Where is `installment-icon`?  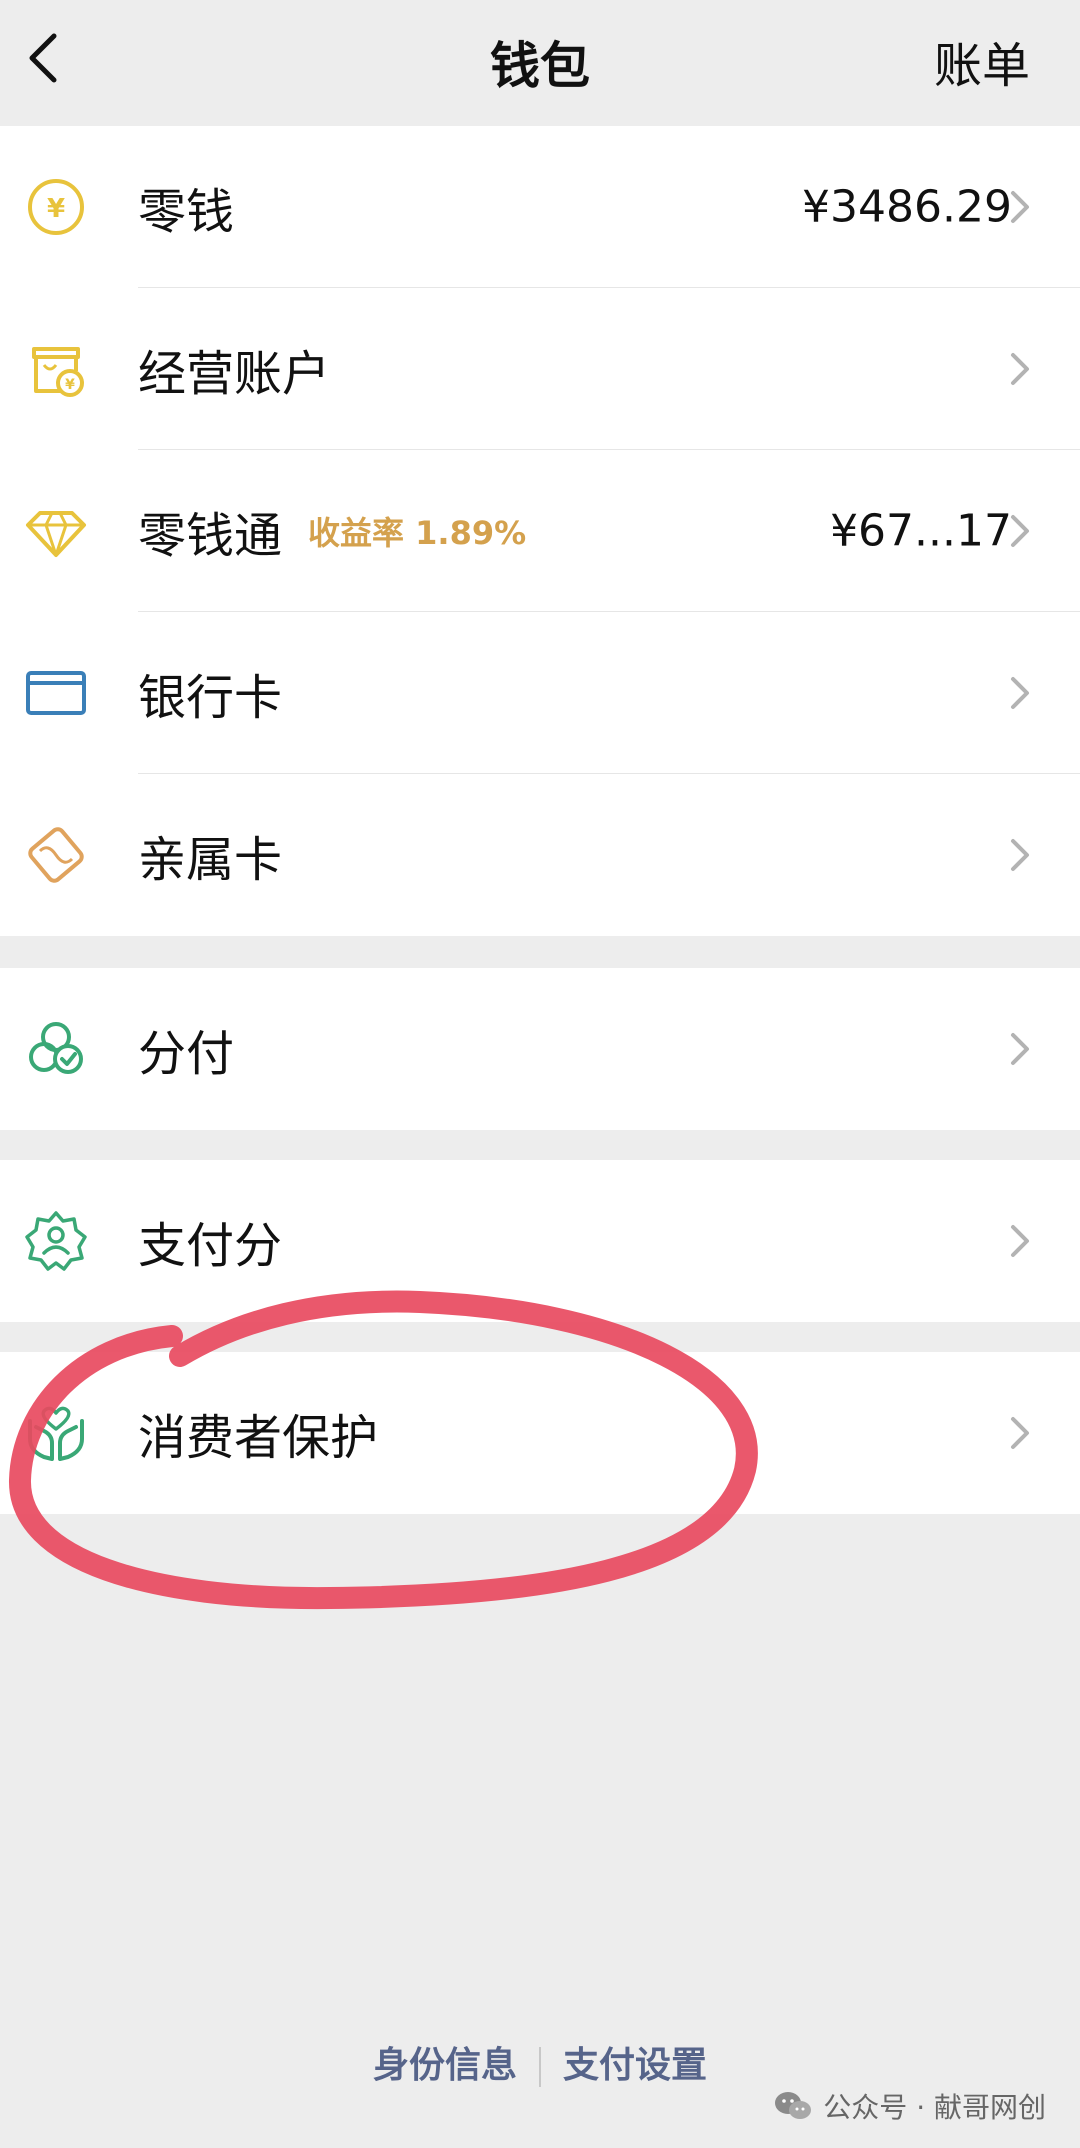 installment-icon is located at coordinates (56, 1048).